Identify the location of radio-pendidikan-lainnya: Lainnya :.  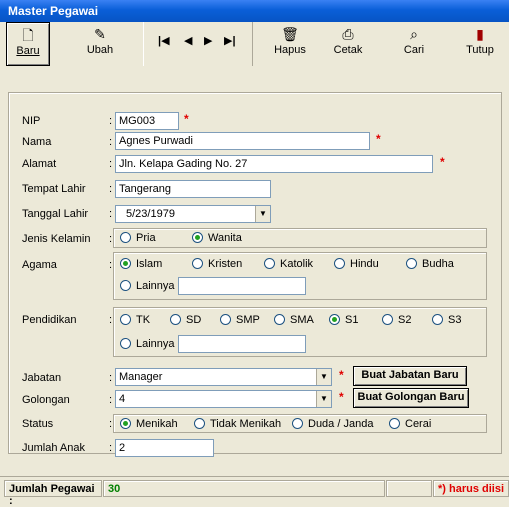
(150, 344).